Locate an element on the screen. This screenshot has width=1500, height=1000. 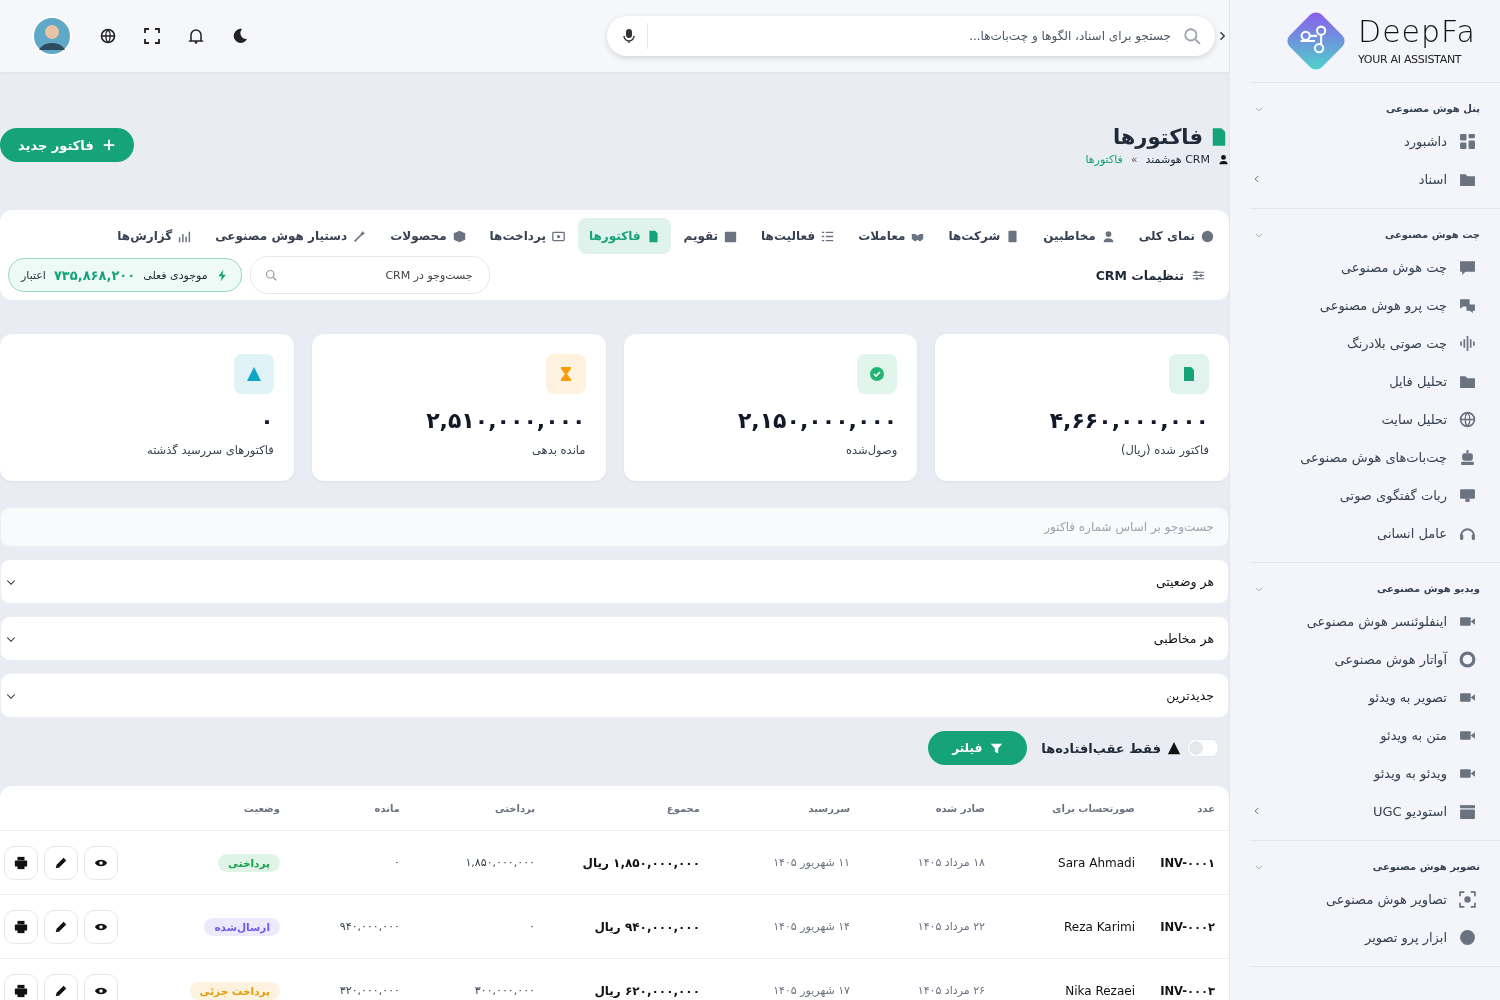
table-cell-text: ۳۰۰,۰۰۰,۰۰۰ is located at coordinates (504, 990).